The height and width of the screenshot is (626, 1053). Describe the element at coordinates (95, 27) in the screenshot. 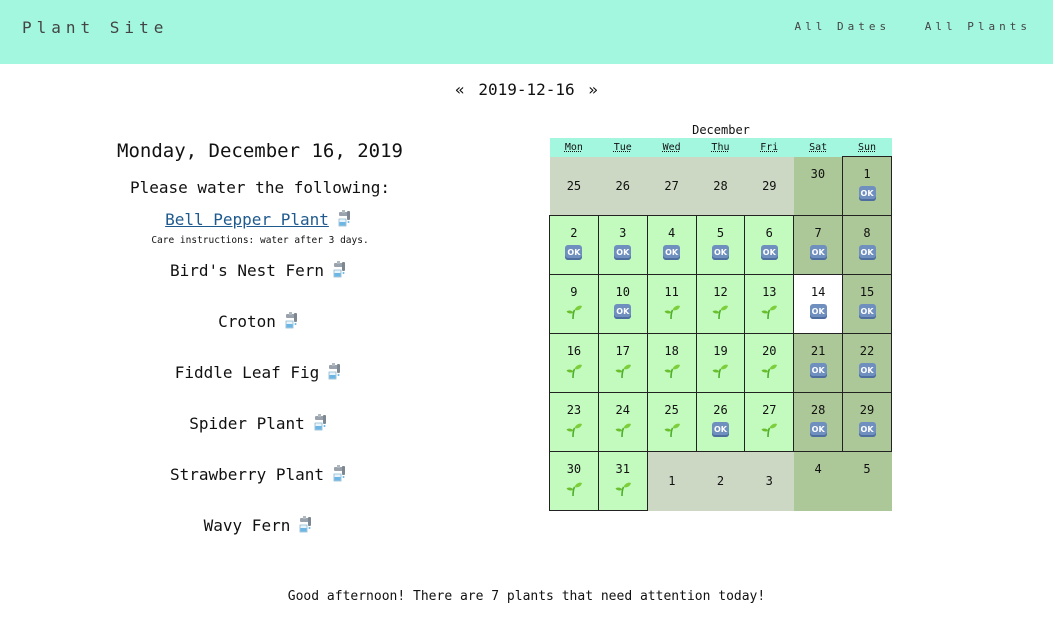

I see `site-brand-link: Plant Site` at that location.